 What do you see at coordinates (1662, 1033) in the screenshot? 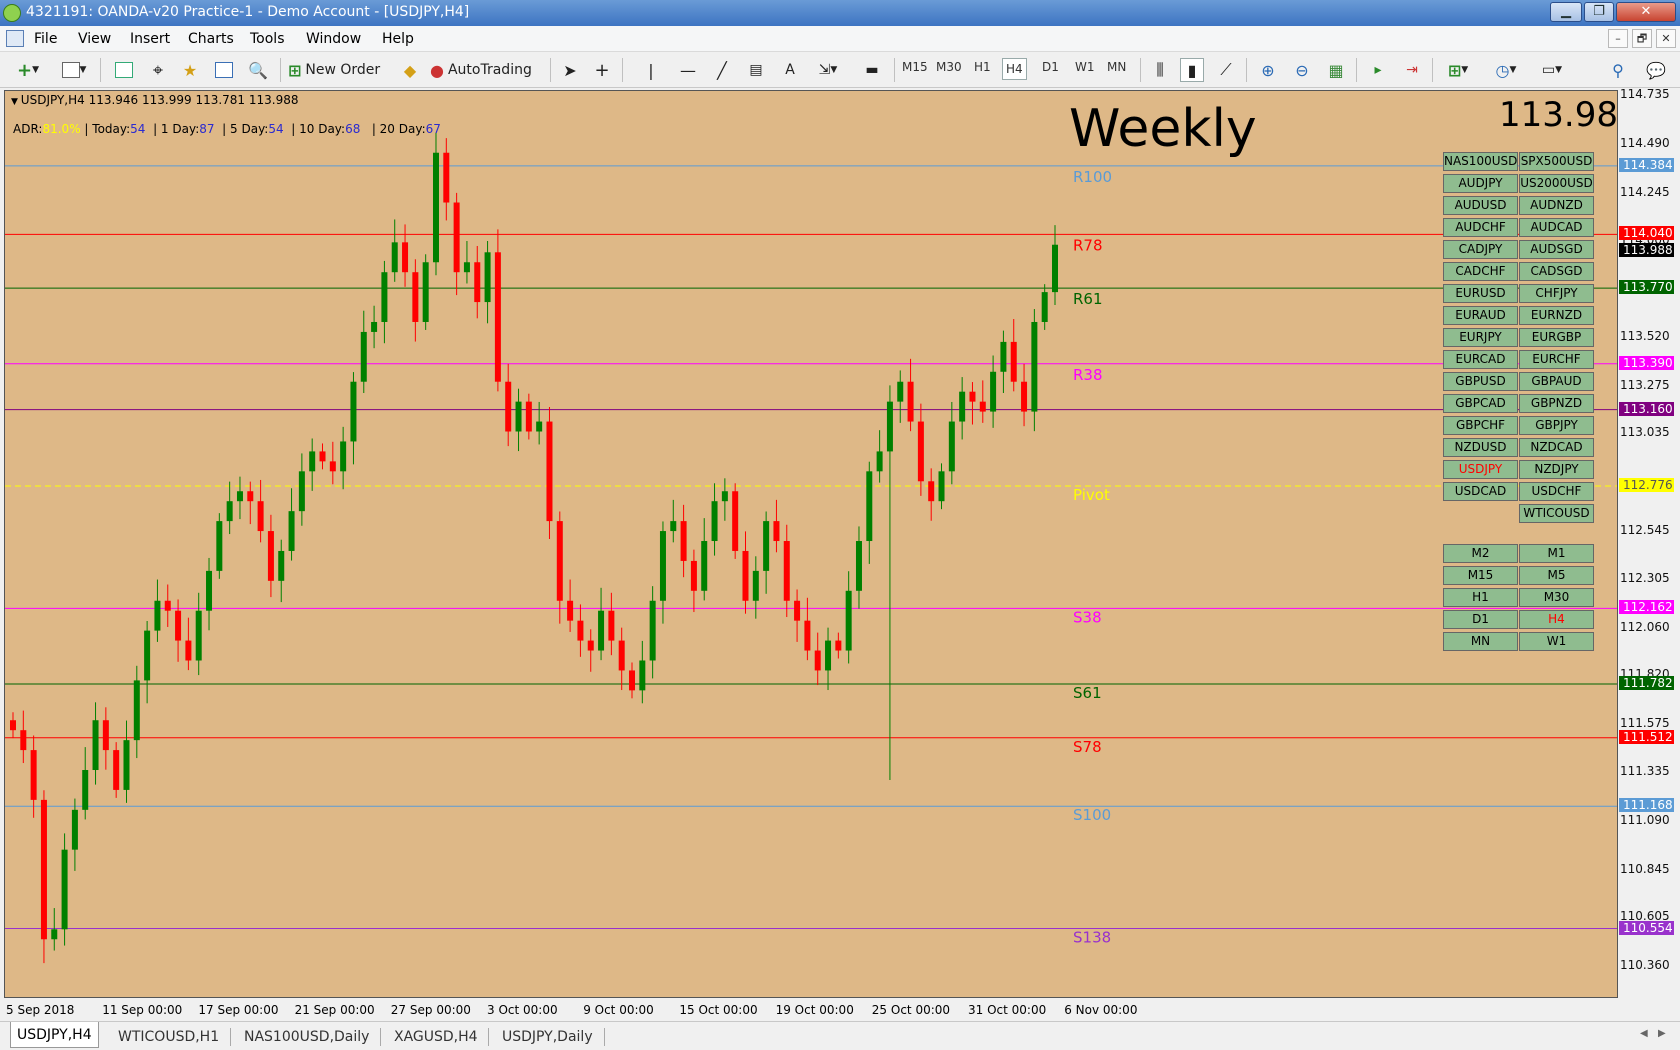
I see `tabs-scroll-right-icon: ▶` at bounding box center [1662, 1033].